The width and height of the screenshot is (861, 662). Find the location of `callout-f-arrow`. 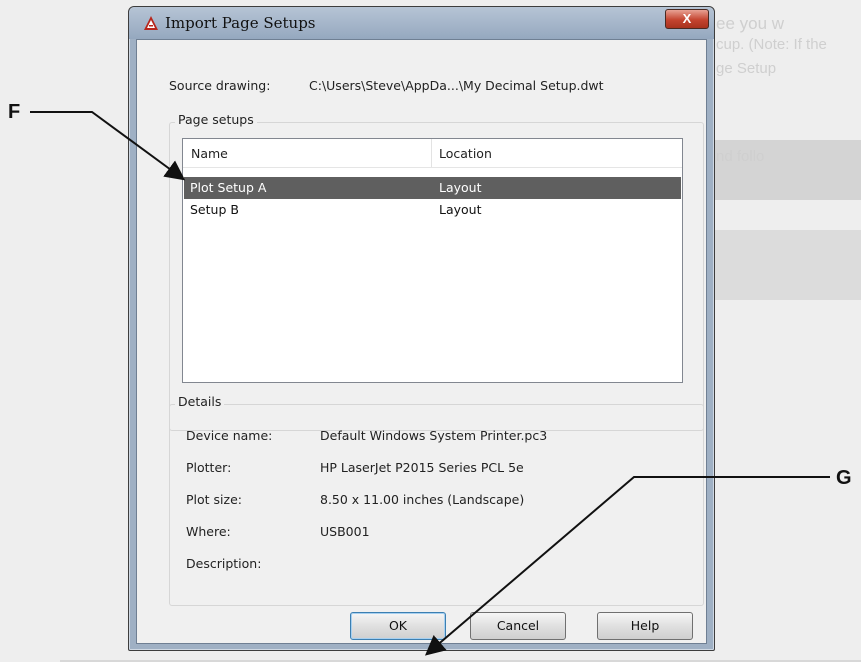

callout-f-arrow is located at coordinates (108, 146).